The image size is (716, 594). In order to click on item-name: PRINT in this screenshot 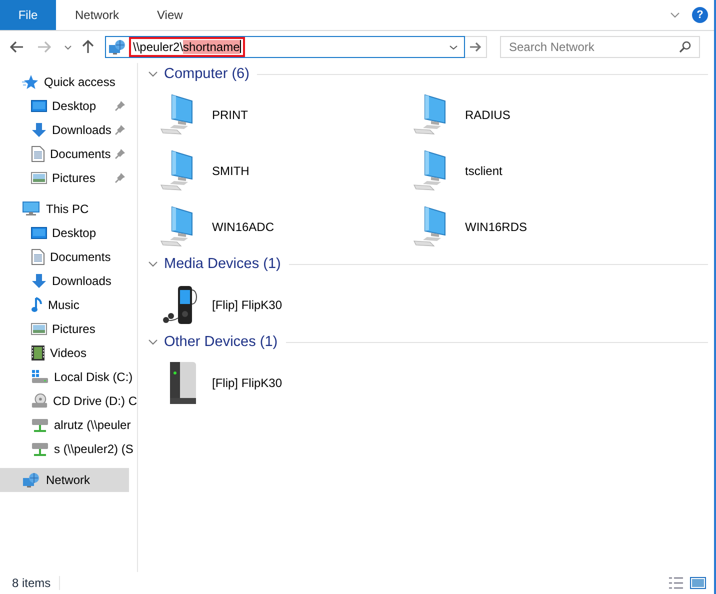, I will do `click(230, 115)`.